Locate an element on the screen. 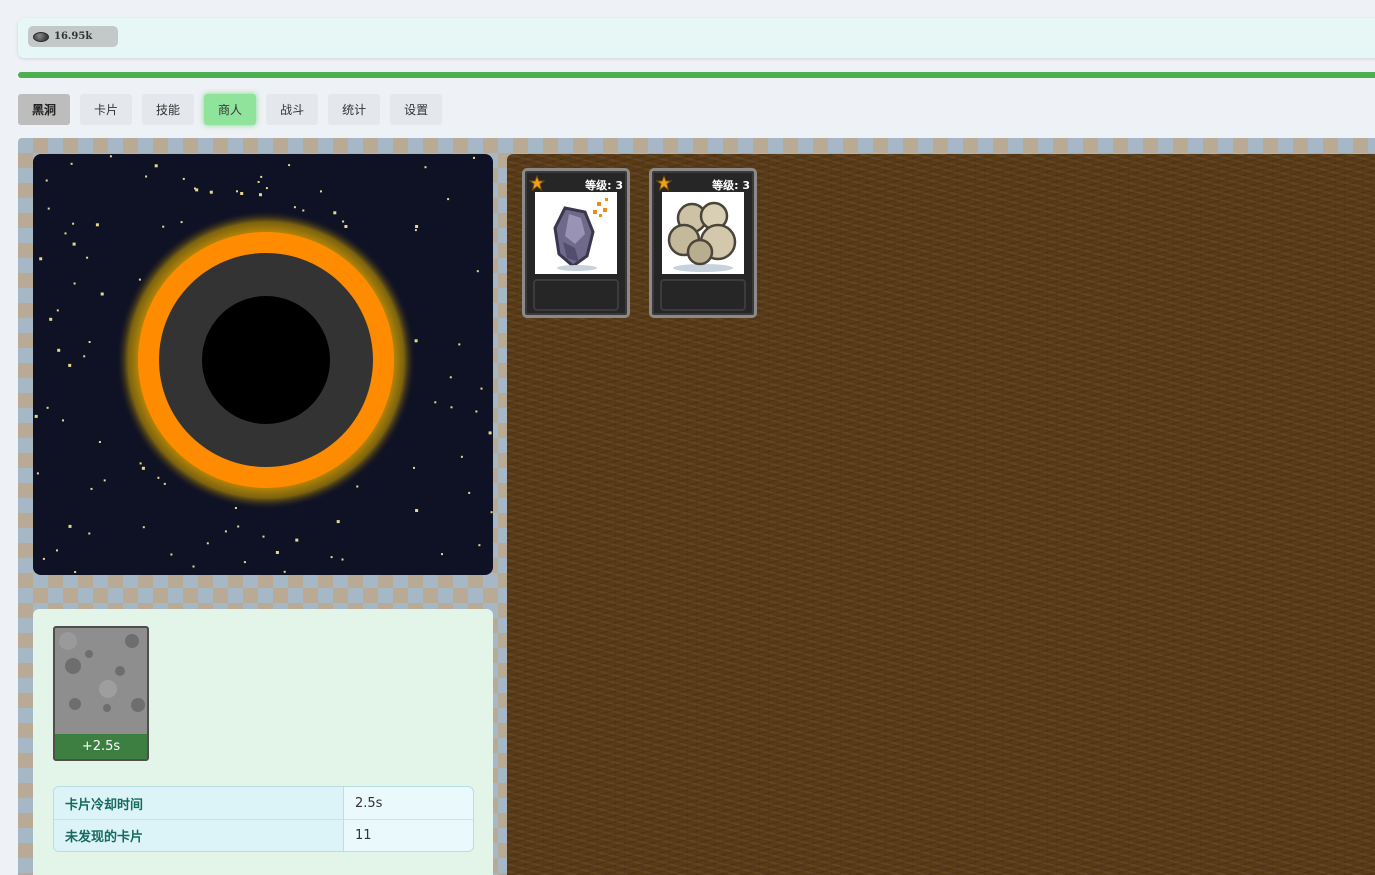 This screenshot has width=1375, height=875. tab-statistics: 统计 is located at coordinates (354, 109).